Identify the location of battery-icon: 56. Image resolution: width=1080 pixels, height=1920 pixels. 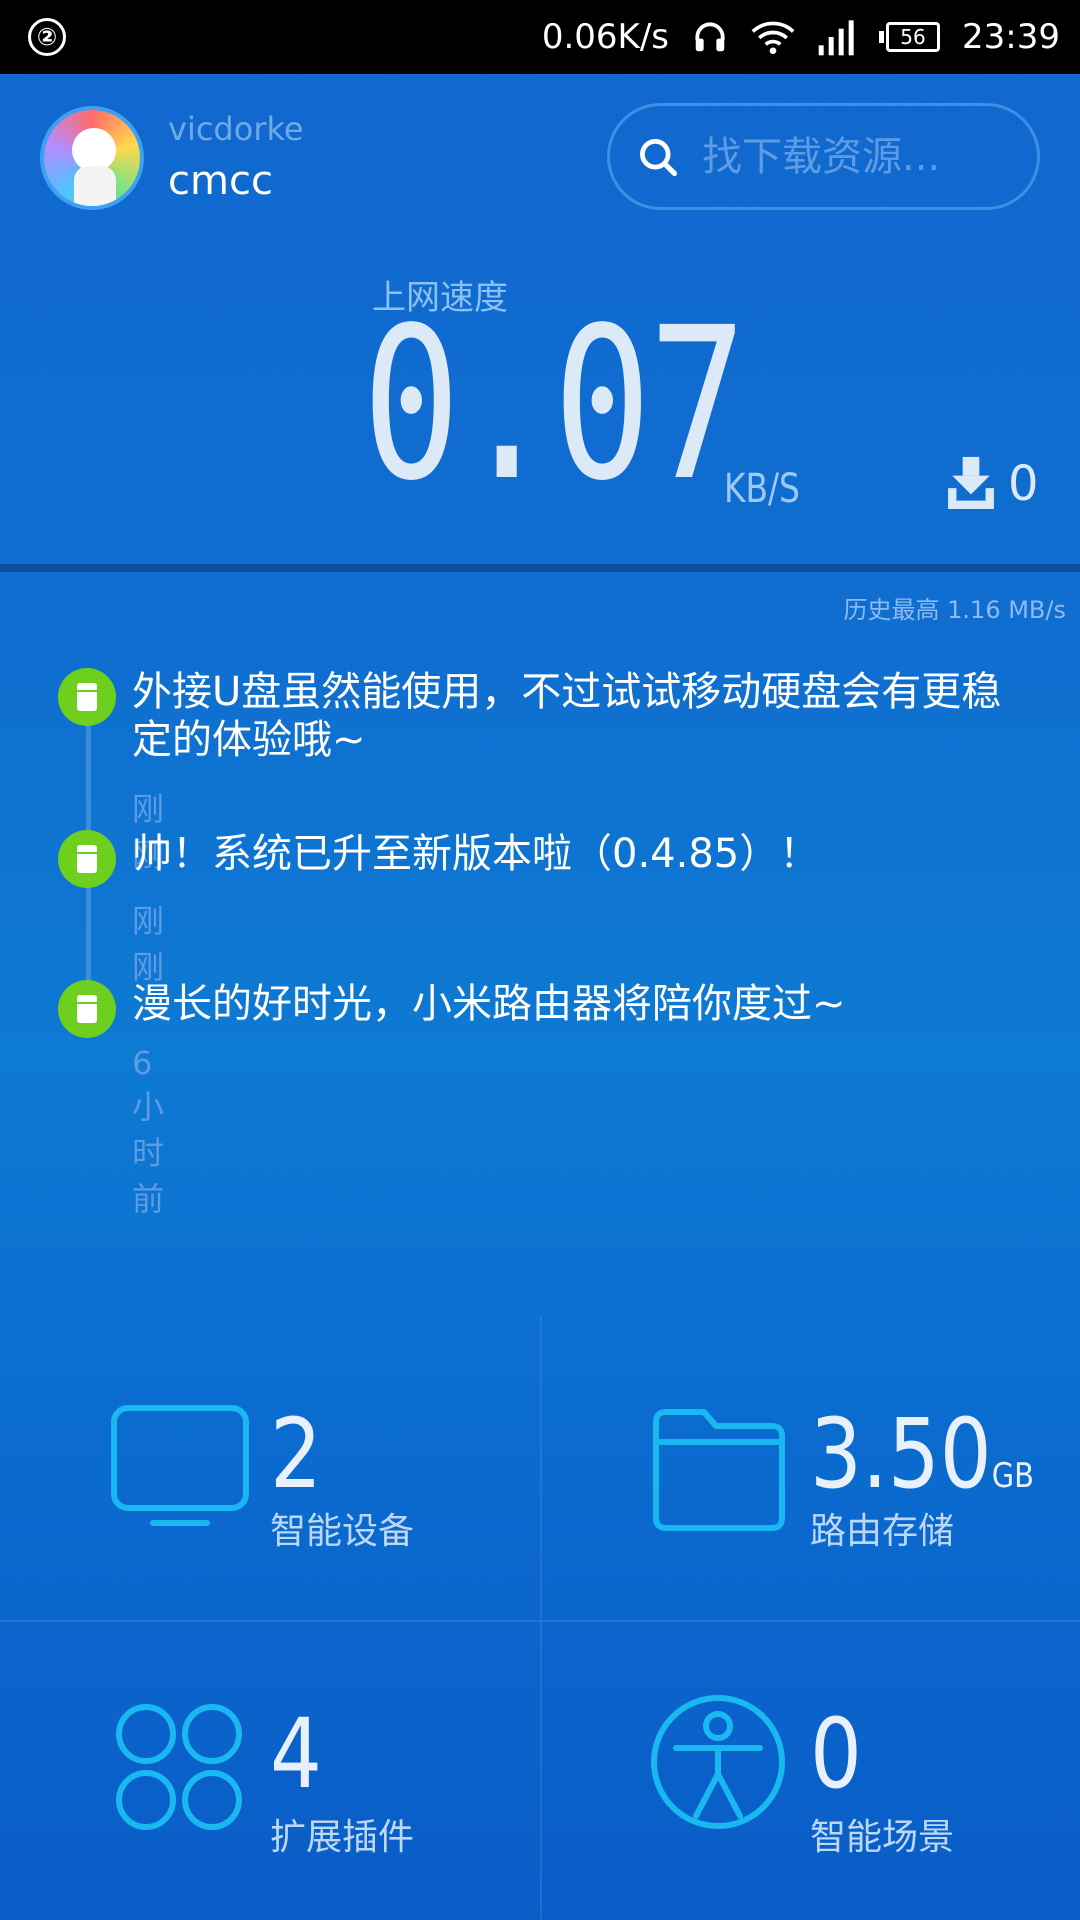
(910, 37).